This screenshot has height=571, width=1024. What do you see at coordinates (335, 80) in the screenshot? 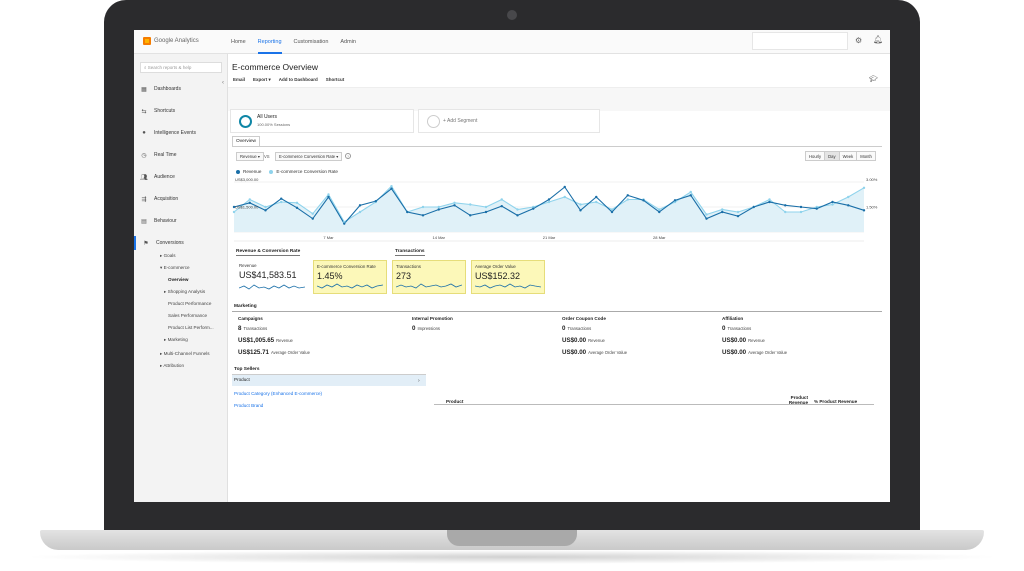
I see `shortcut-button: Shortcut` at bounding box center [335, 80].